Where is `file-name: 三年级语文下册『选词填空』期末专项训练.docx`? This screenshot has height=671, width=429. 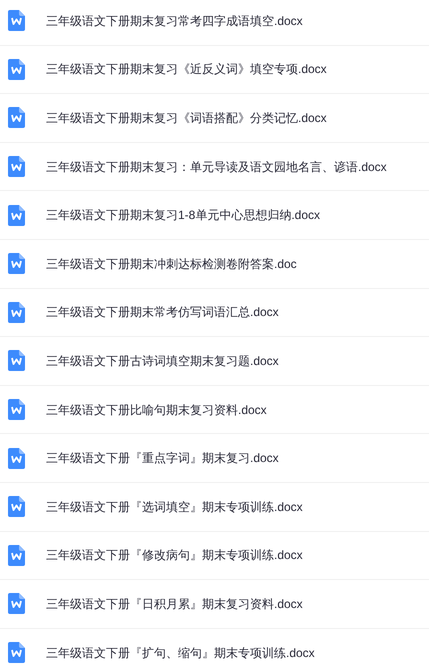 file-name: 三年级语文下册『选词填空』期末专项训练.docx is located at coordinates (174, 507).